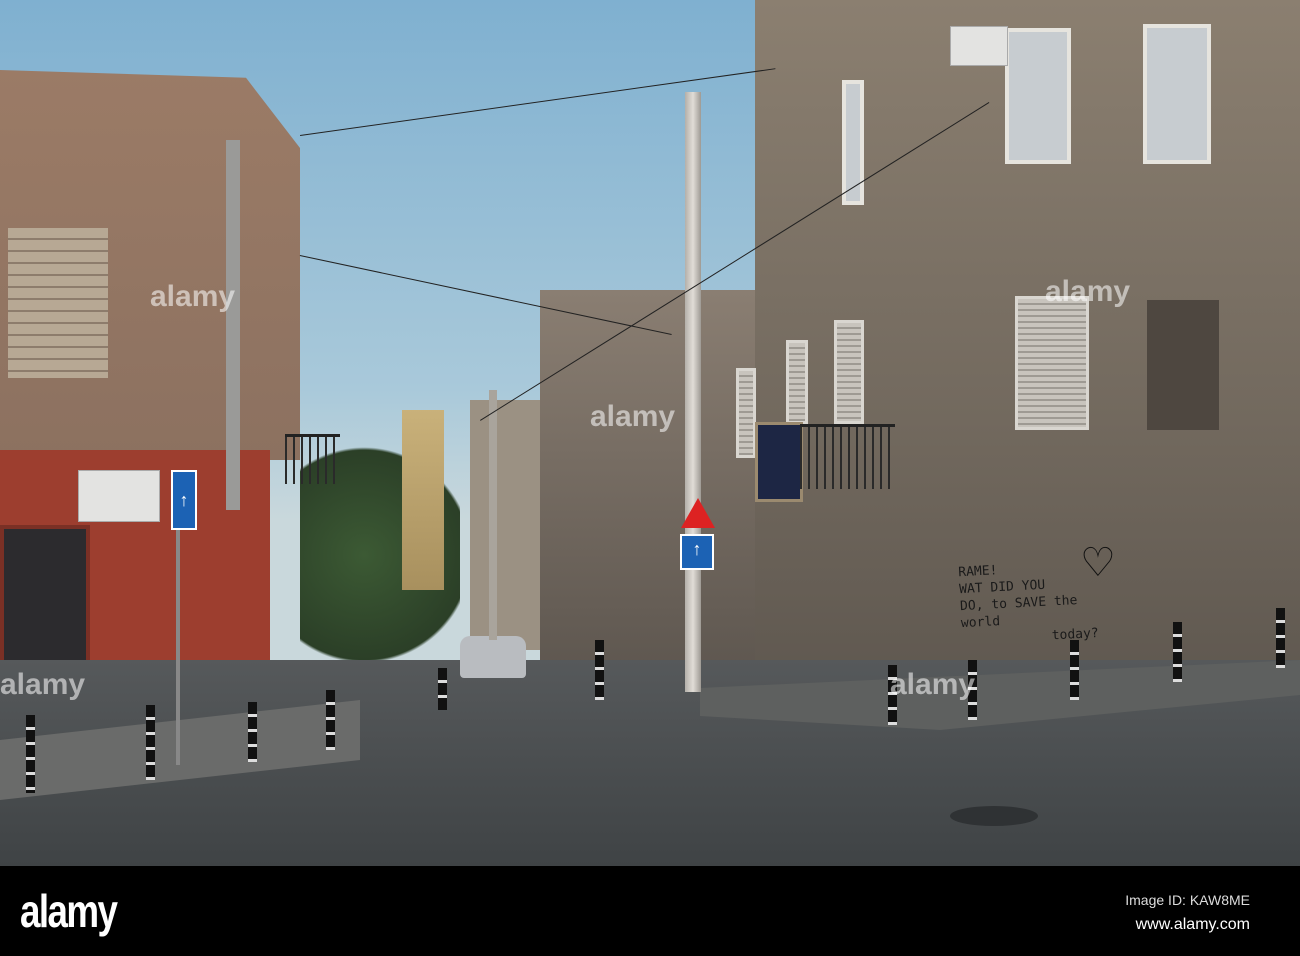  What do you see at coordinates (1183, 365) in the screenshot?
I see `boarded-window` at bounding box center [1183, 365].